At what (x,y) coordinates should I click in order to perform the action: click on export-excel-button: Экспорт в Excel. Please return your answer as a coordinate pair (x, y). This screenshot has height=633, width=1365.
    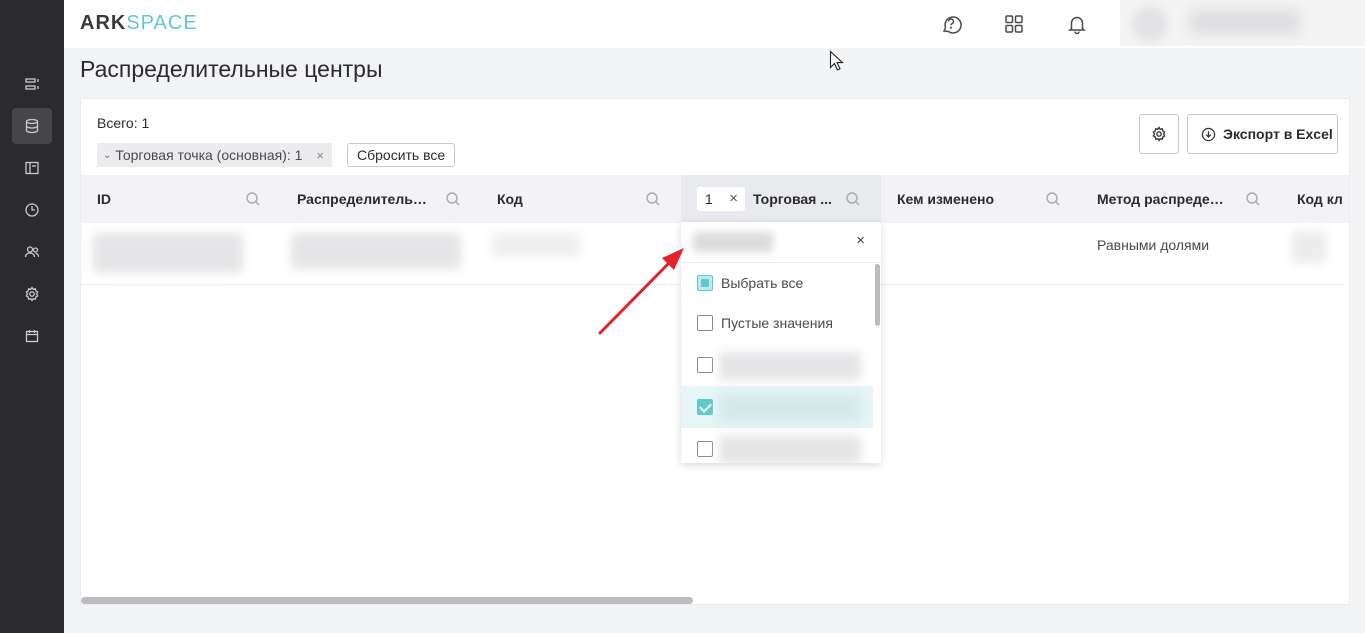
    Looking at the image, I should click on (1262, 134).